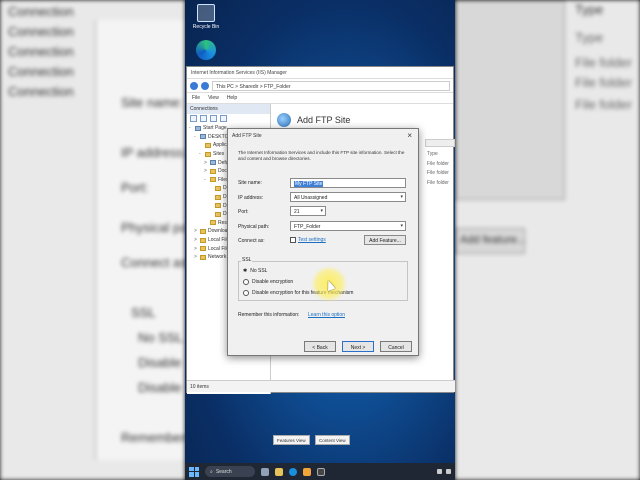  I want to click on recycle-bin-shortcut: Recycle Bin, so click(206, 17).